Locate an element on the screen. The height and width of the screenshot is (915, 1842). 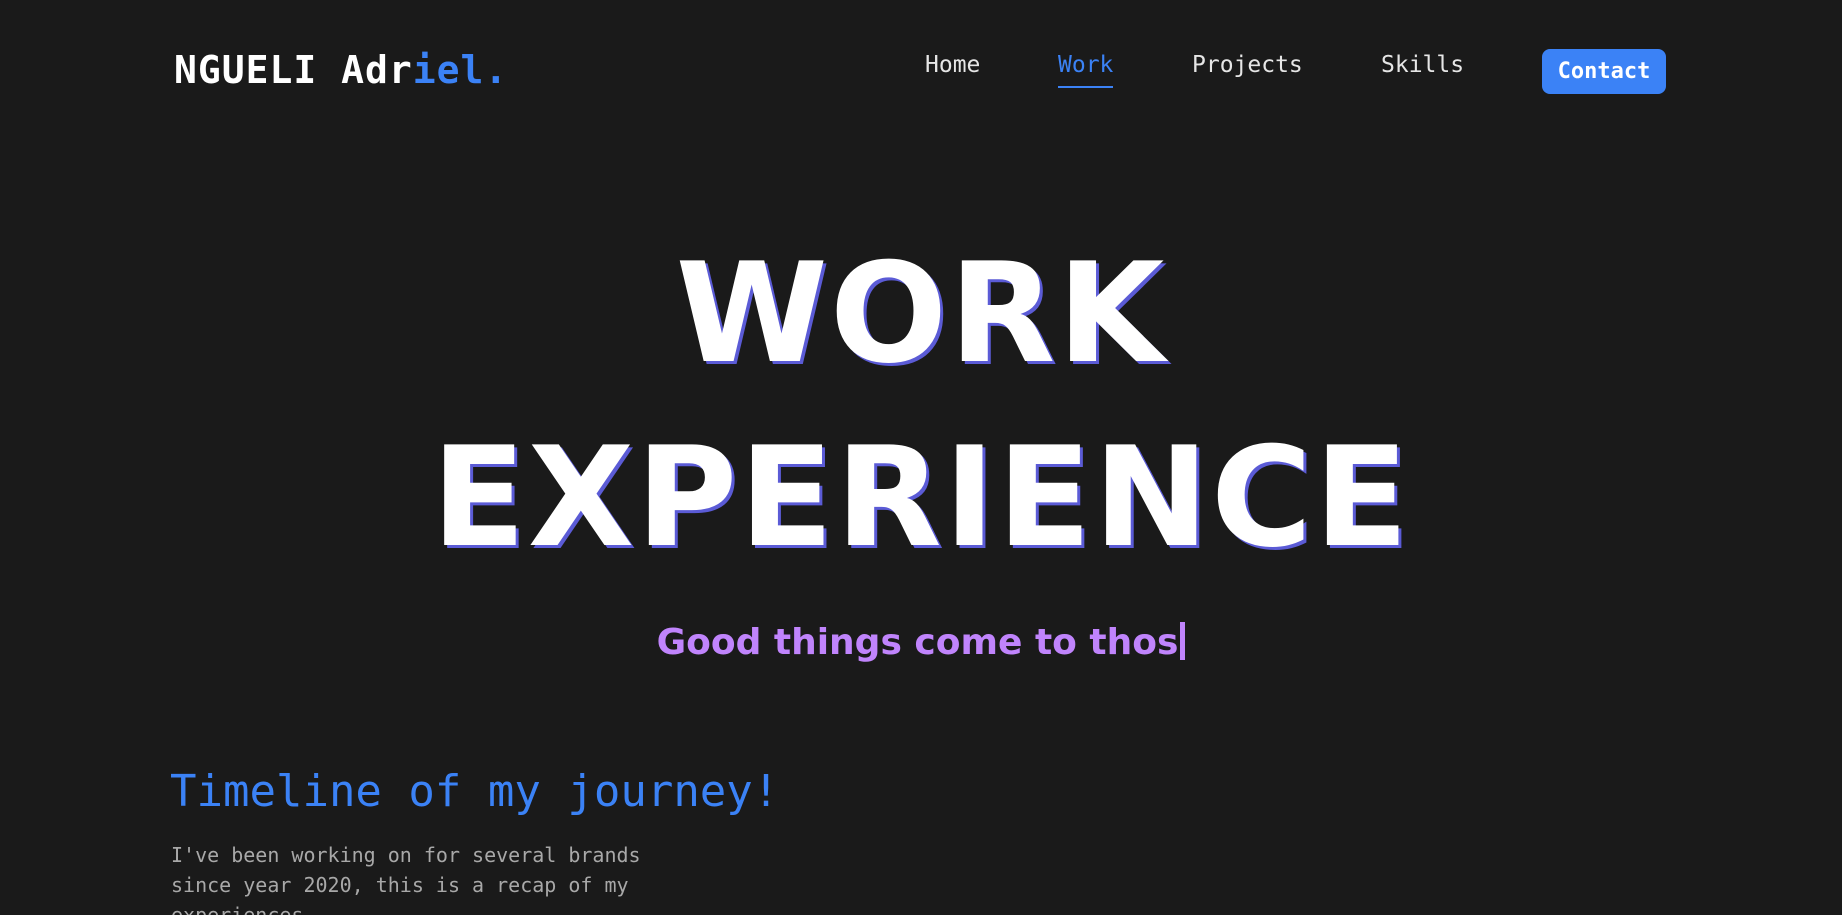
hero-title-line-2: EXPERIENCE is located at coordinates (921, 497).